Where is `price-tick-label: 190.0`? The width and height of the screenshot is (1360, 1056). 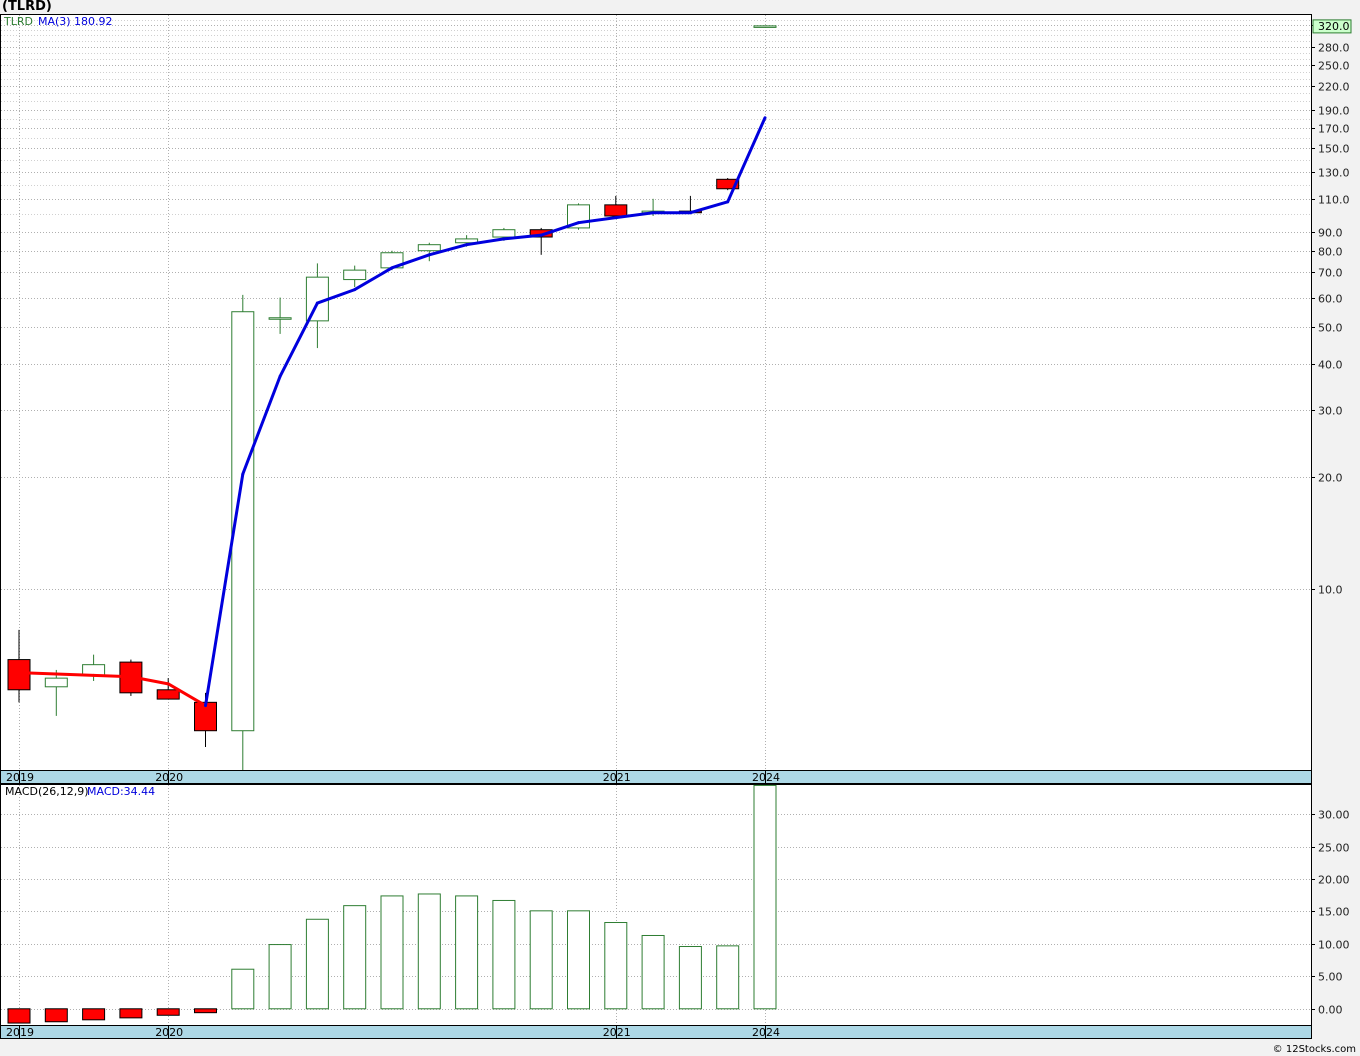 price-tick-label: 190.0 is located at coordinates (1334, 111).